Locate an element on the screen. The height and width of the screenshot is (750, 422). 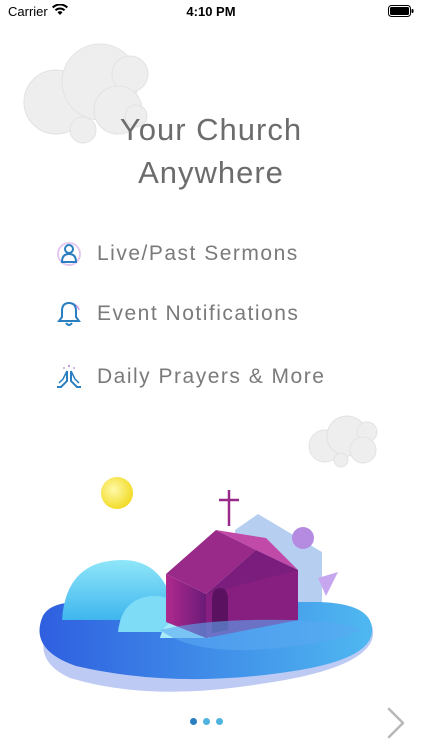
person-icon is located at coordinates (69, 254).